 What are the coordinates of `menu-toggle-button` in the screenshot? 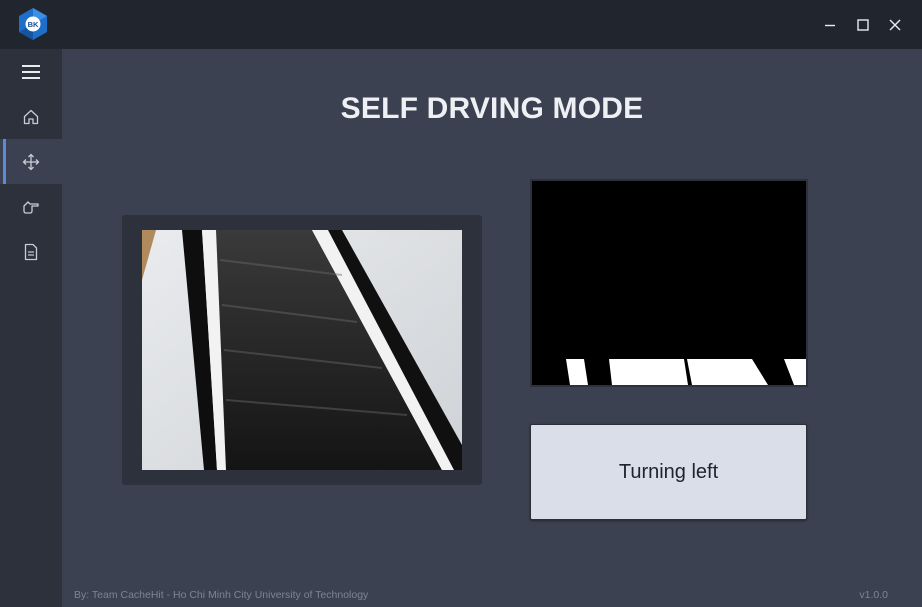 It's located at (31, 71).